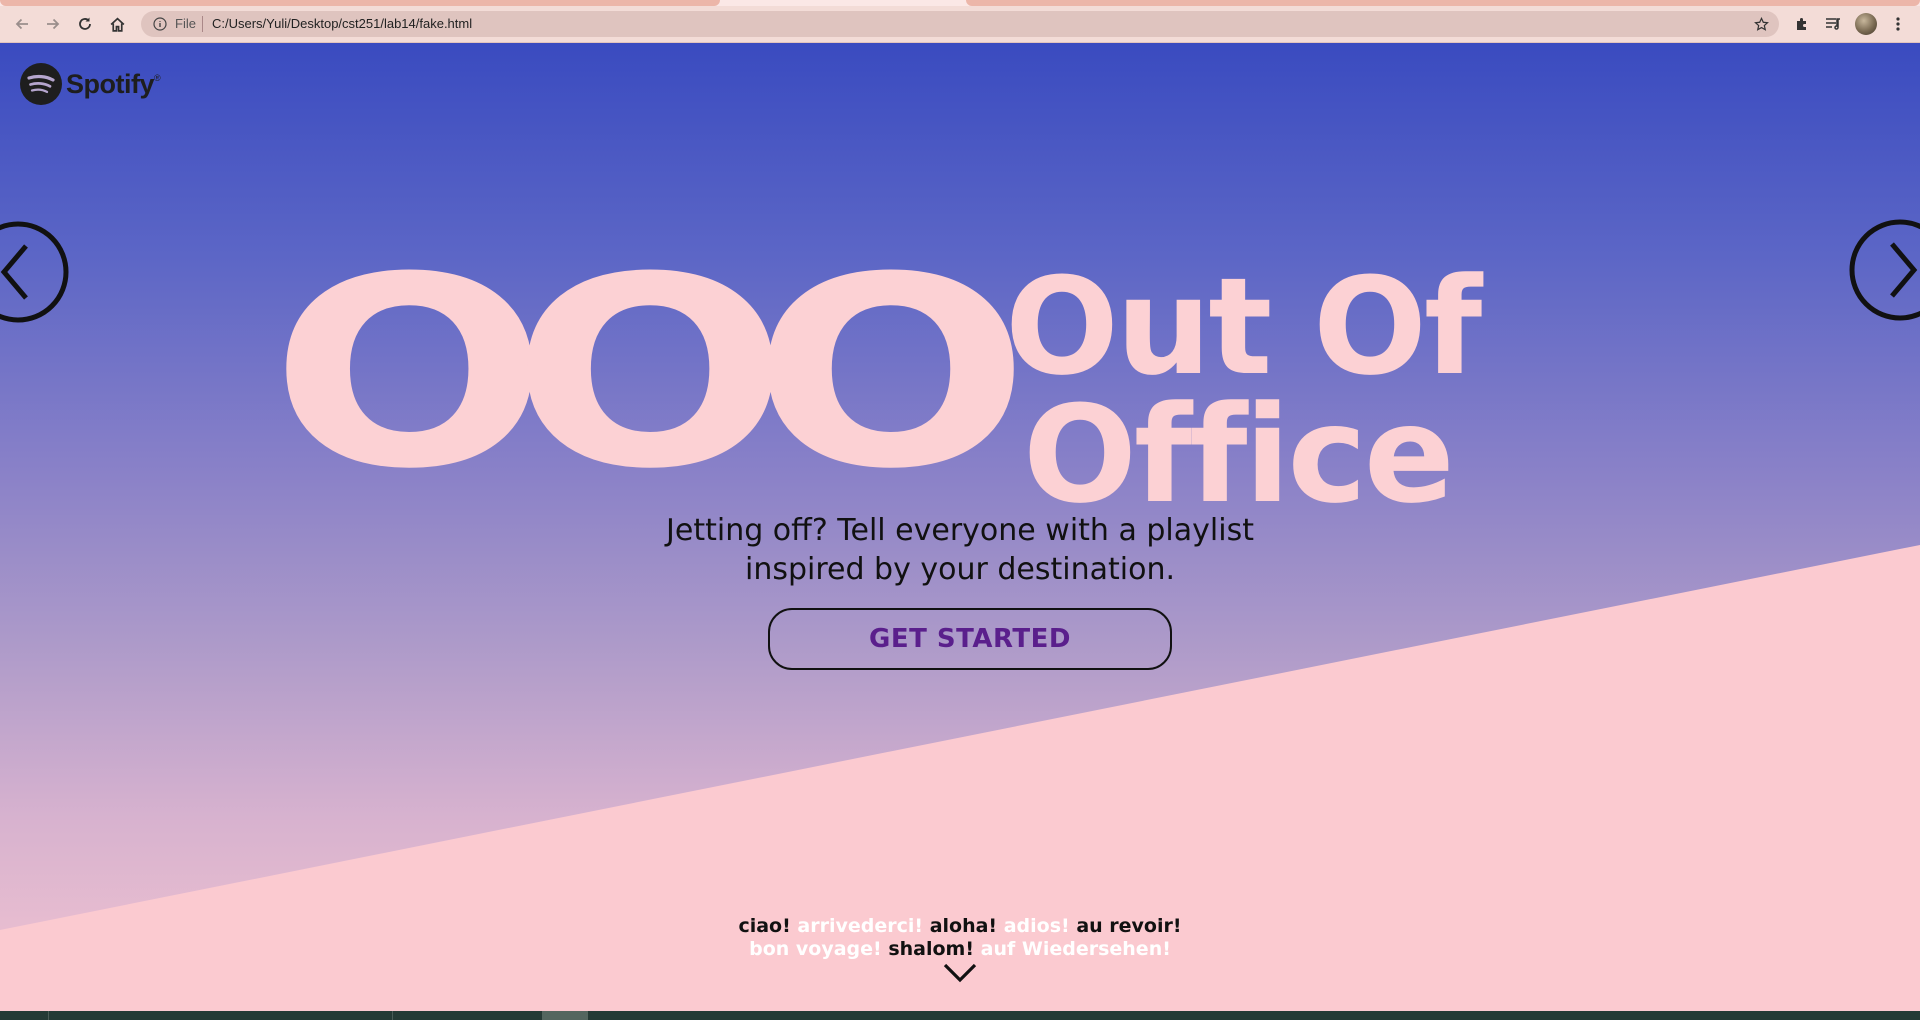 This screenshot has height=1020, width=1920. I want to click on arrow-right-icon, so click(53, 24).